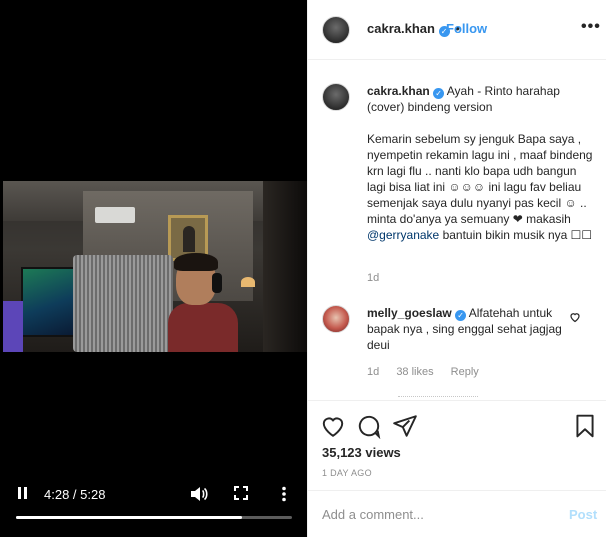 This screenshot has height=537, width=606. Describe the element at coordinates (465, 372) in the screenshot. I see `comment-reply-button: Reply` at that location.